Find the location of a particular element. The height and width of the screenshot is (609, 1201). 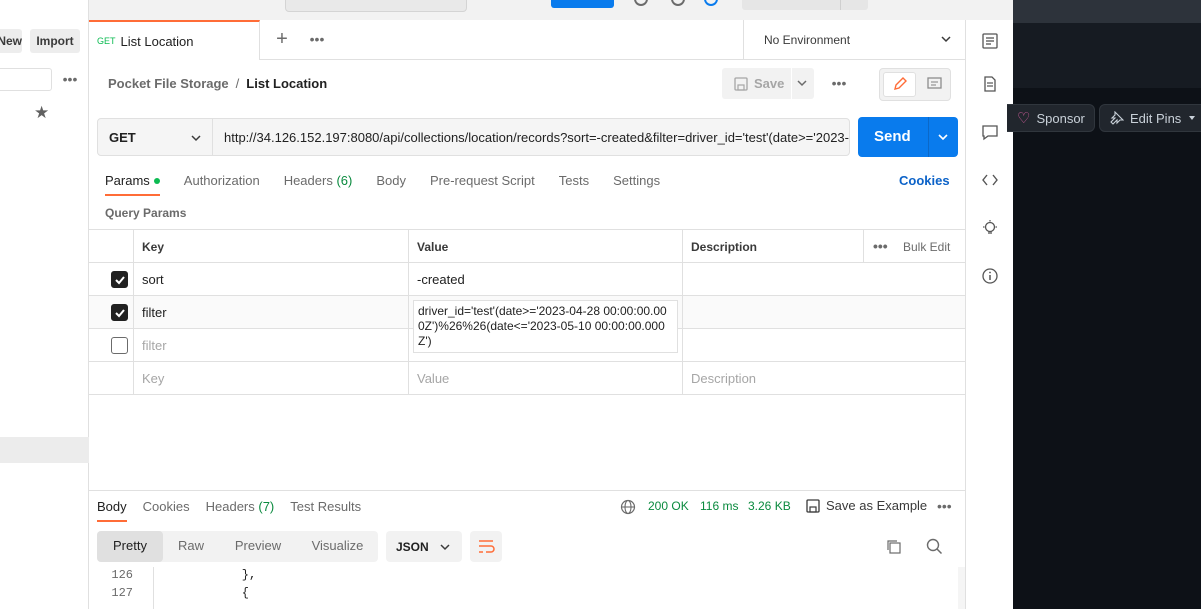

view-visualize: Visualize is located at coordinates (337, 546).